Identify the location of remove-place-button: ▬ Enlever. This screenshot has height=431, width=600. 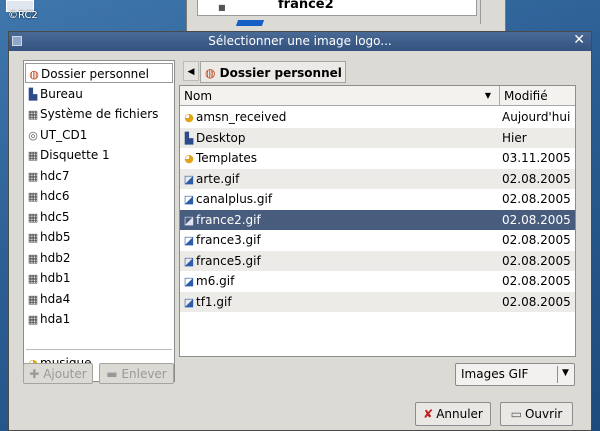
(136, 373).